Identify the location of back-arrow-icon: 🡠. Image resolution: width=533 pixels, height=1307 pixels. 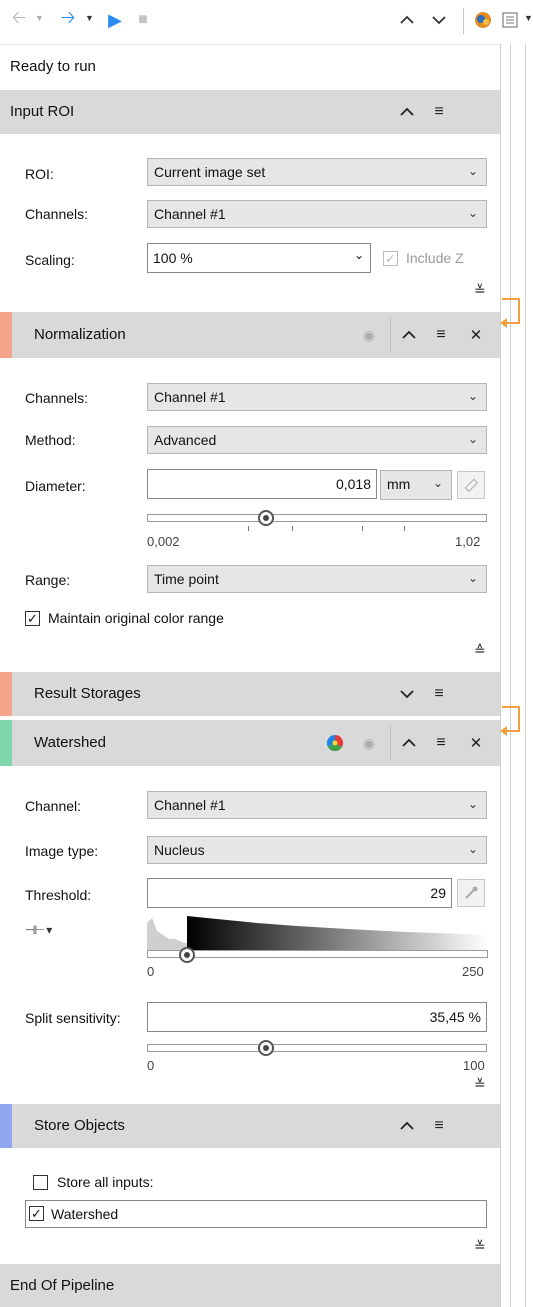
(19, 19).